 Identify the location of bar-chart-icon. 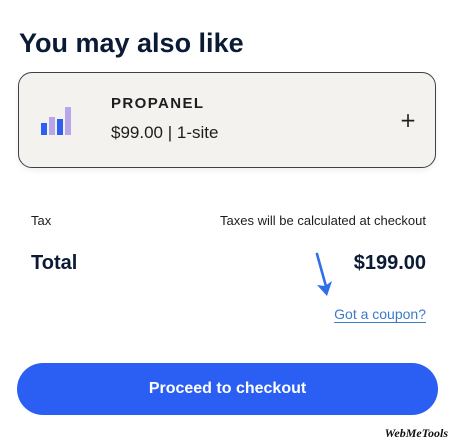
(56, 121).